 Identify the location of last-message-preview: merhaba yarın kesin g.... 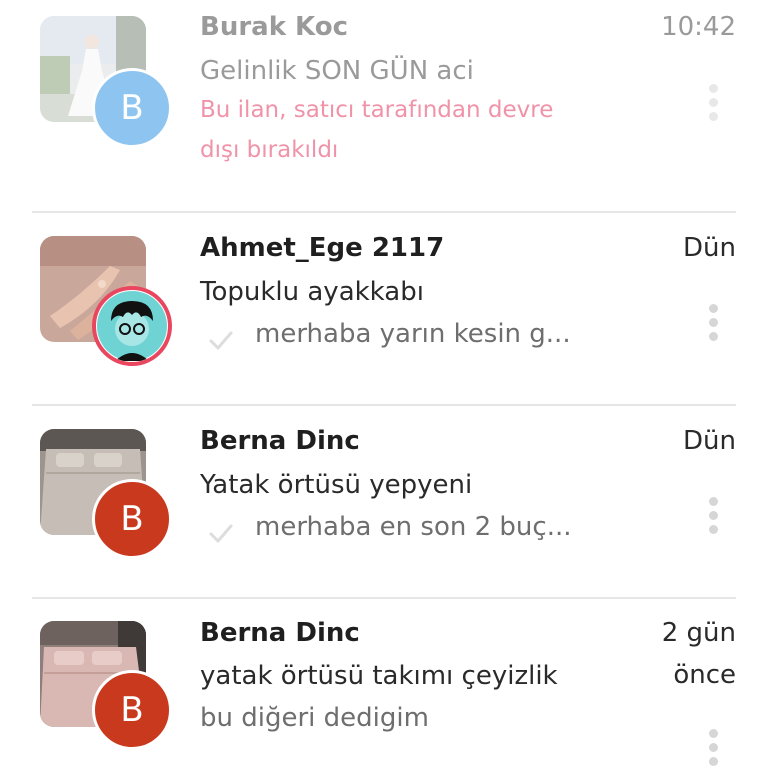
(413, 334).